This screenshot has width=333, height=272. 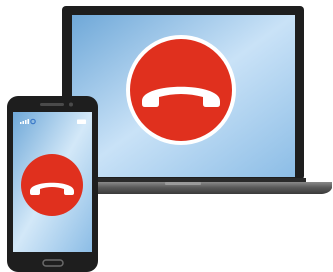 I want to click on phone-camera, so click(x=71, y=104).